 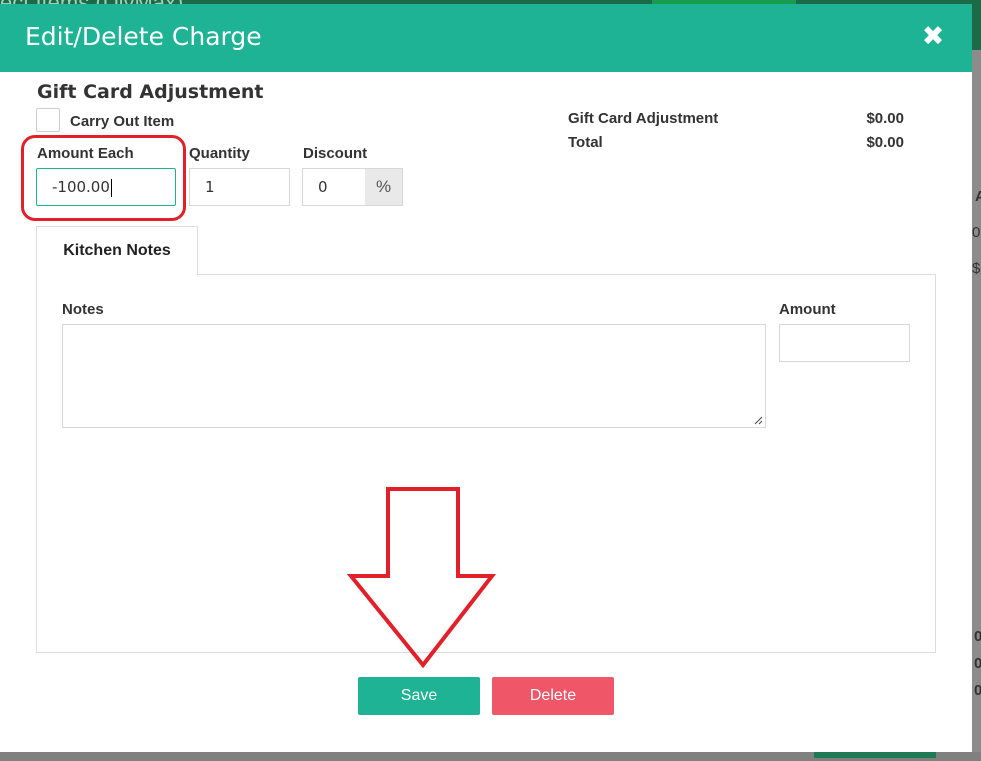 What do you see at coordinates (334, 187) in the screenshot?
I see `discount-input: 0` at bounding box center [334, 187].